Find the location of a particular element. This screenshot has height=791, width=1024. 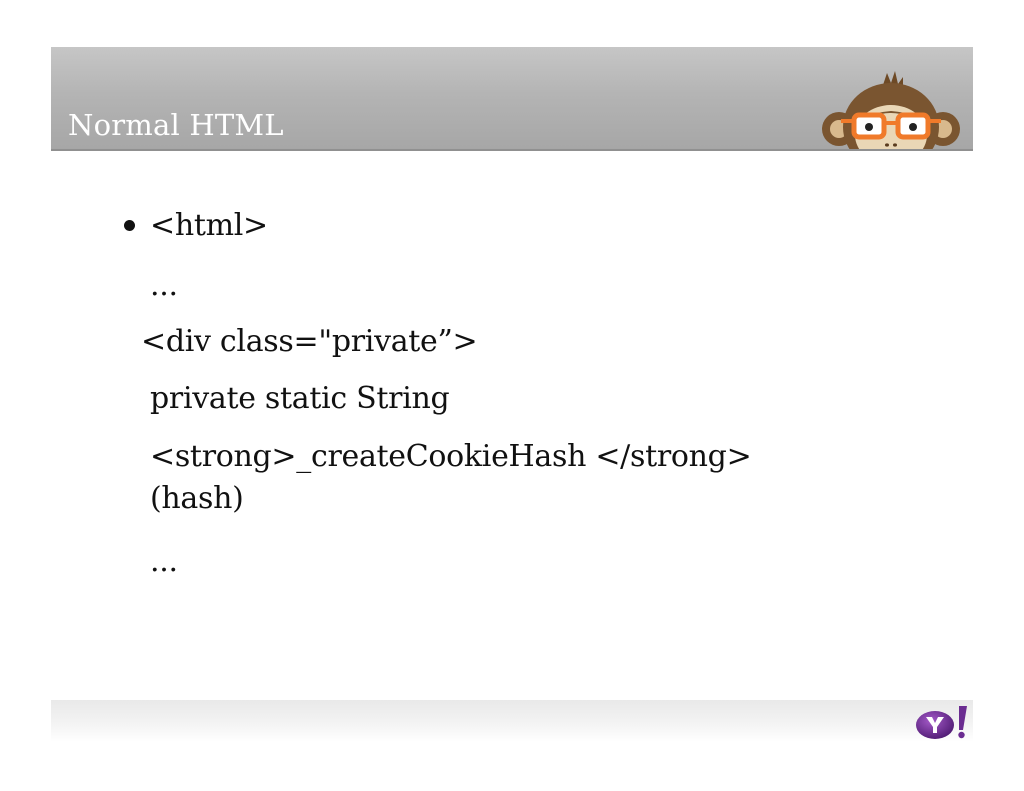

code-line-6: (hash) is located at coordinates (197, 498).